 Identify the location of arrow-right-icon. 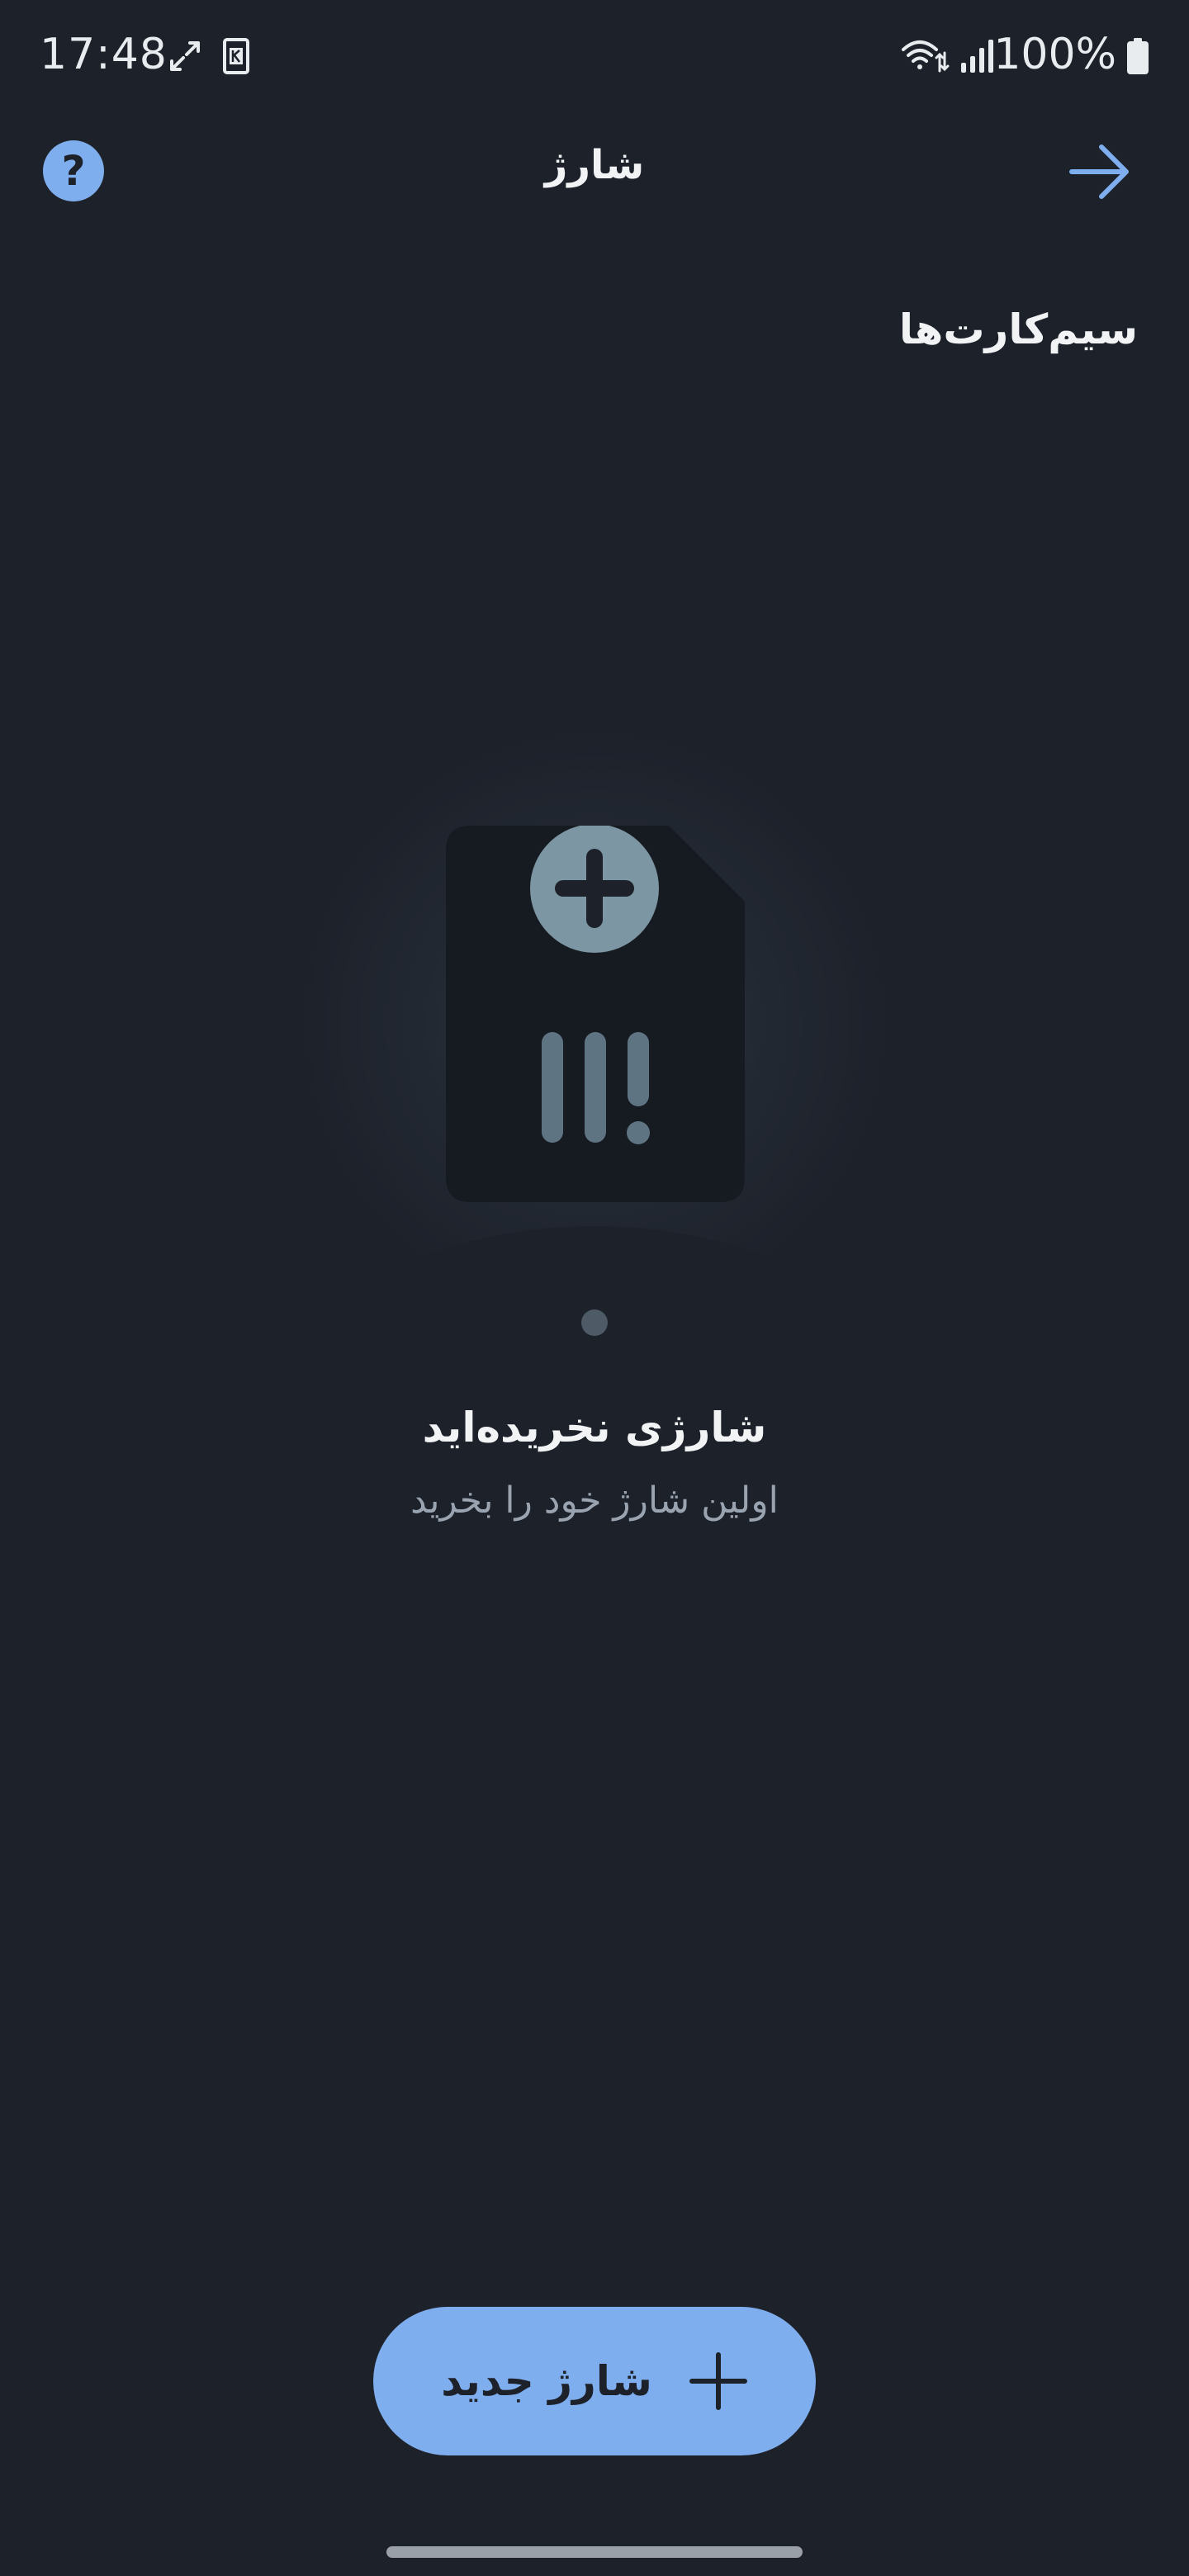
(1100, 172).